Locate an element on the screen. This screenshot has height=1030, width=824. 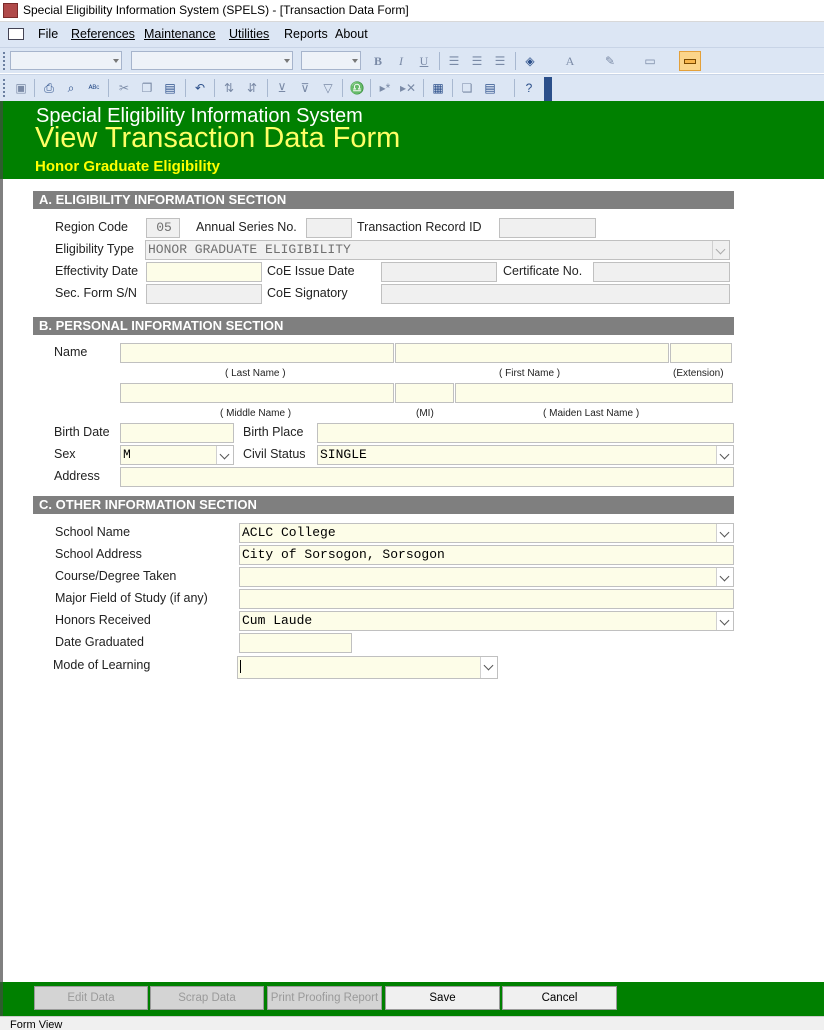
filter-selection-icon: ⊻ is located at coordinates (282, 88).